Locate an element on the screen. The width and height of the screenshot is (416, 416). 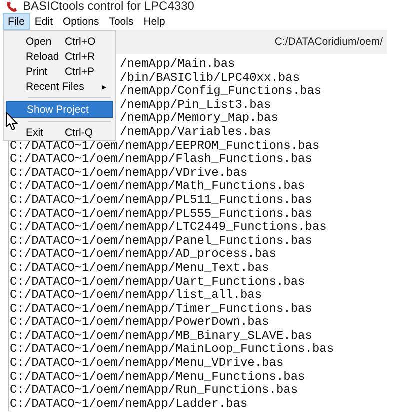
menu-item: Options is located at coordinates (81, 21).